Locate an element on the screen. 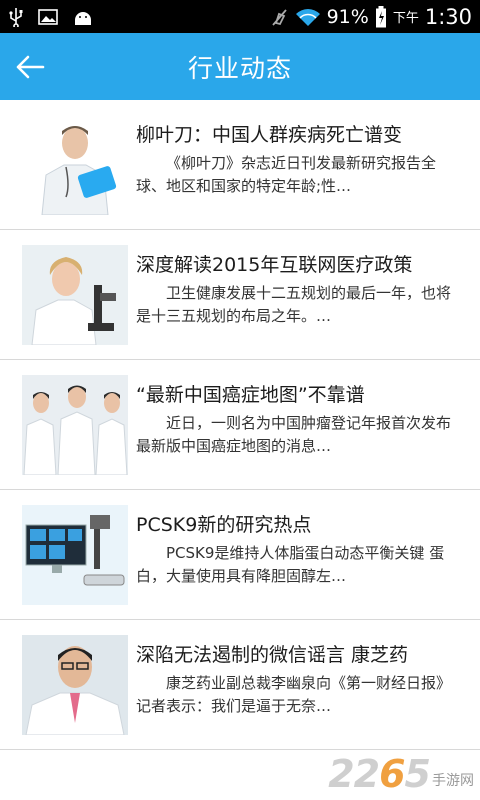 Image resolution: width=480 pixels, height=800 pixels. status-notifications is located at coordinates (51, 17).